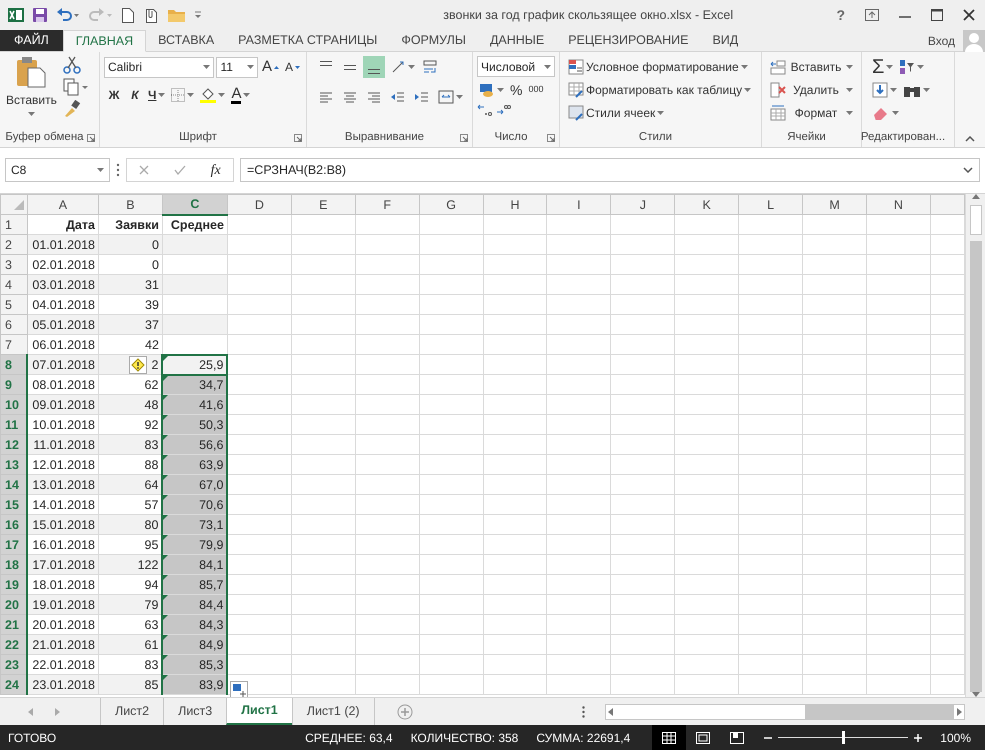 The height and width of the screenshot is (750, 985). I want to click on formula-input: =СРЗНАЧ(B2:B8), so click(610, 170).